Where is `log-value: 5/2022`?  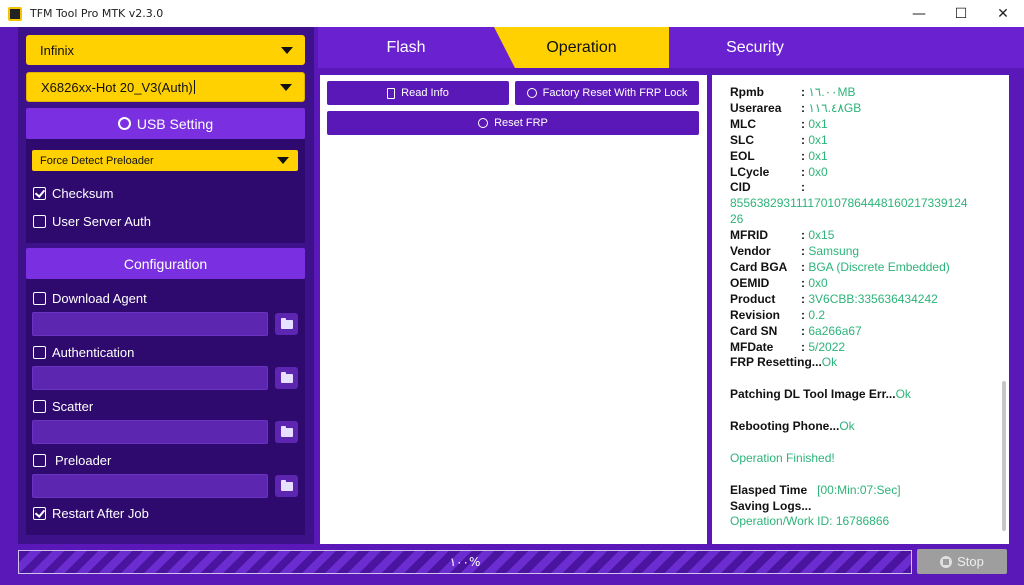
log-value: 5/2022 is located at coordinates (827, 346).